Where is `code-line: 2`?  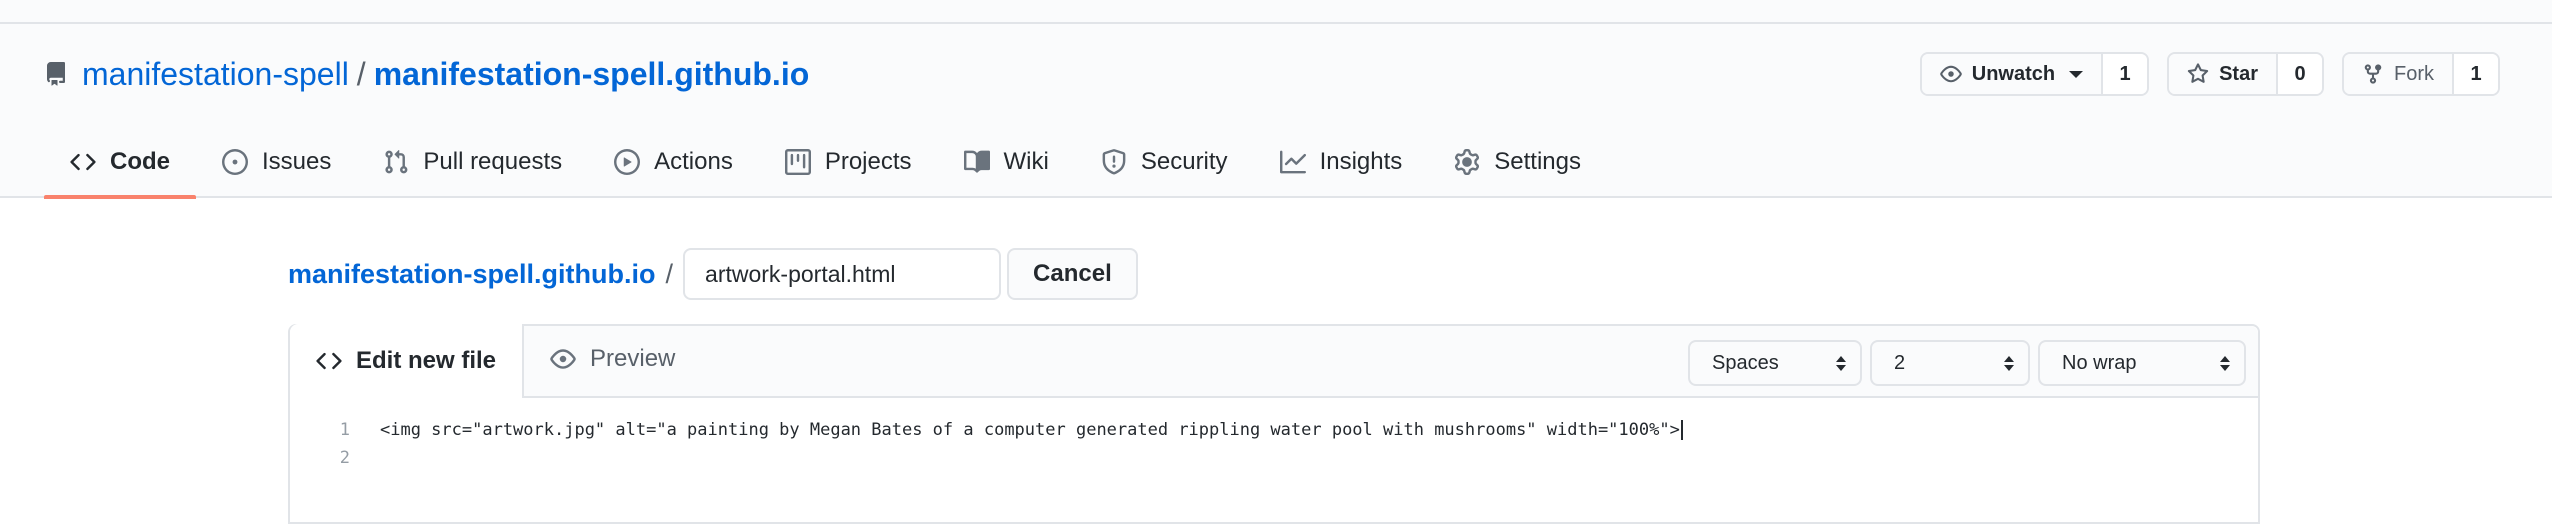
code-line: 2 is located at coordinates (1274, 458).